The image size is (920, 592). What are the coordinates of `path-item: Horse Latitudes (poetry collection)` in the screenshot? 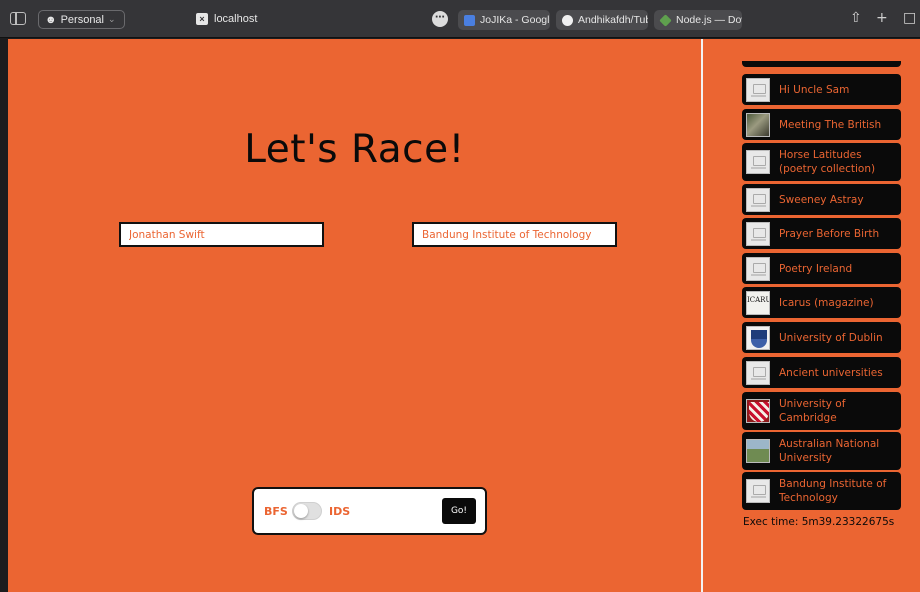 It's located at (821, 162).